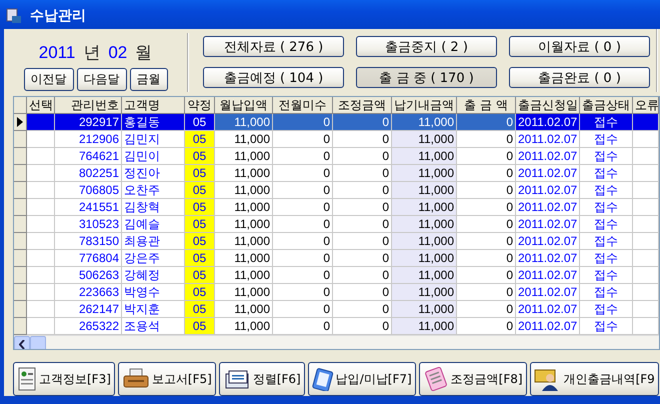 The image size is (660, 404). What do you see at coordinates (88, 309) in the screenshot?
I see `table-cell: 262147` at bounding box center [88, 309].